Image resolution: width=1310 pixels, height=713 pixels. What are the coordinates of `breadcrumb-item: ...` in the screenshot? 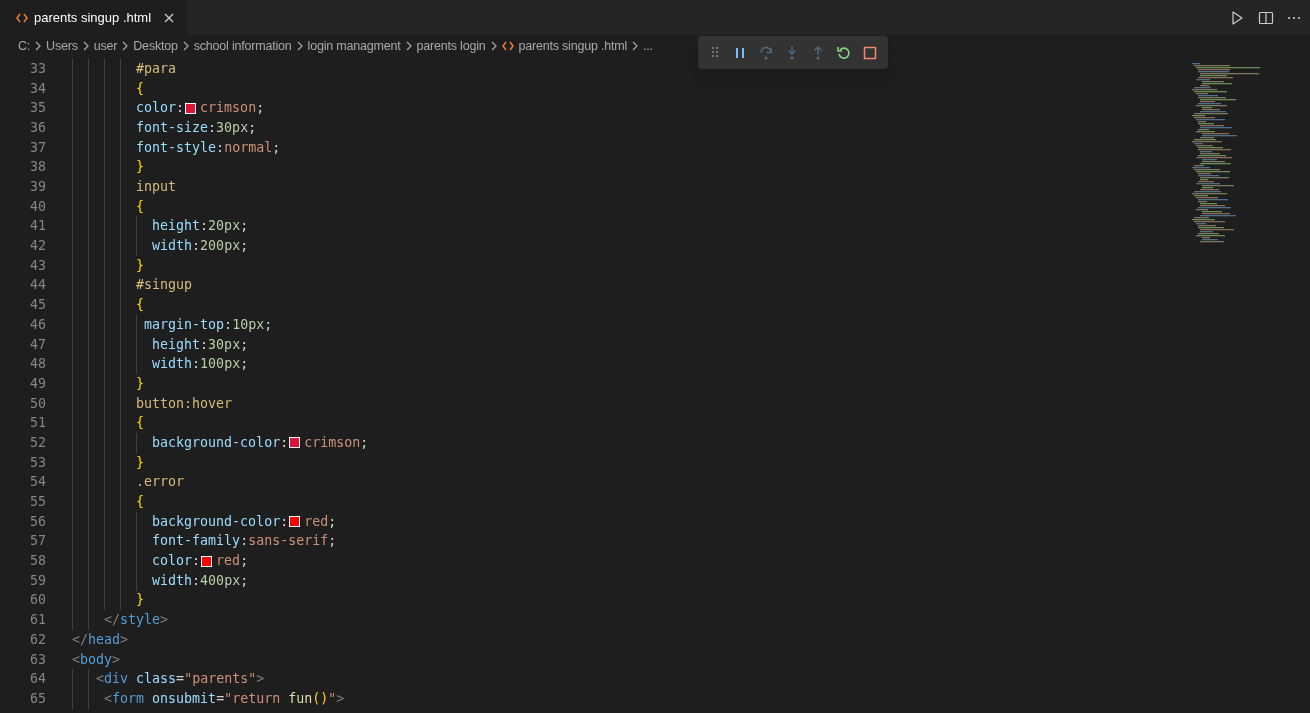 It's located at (648, 46).